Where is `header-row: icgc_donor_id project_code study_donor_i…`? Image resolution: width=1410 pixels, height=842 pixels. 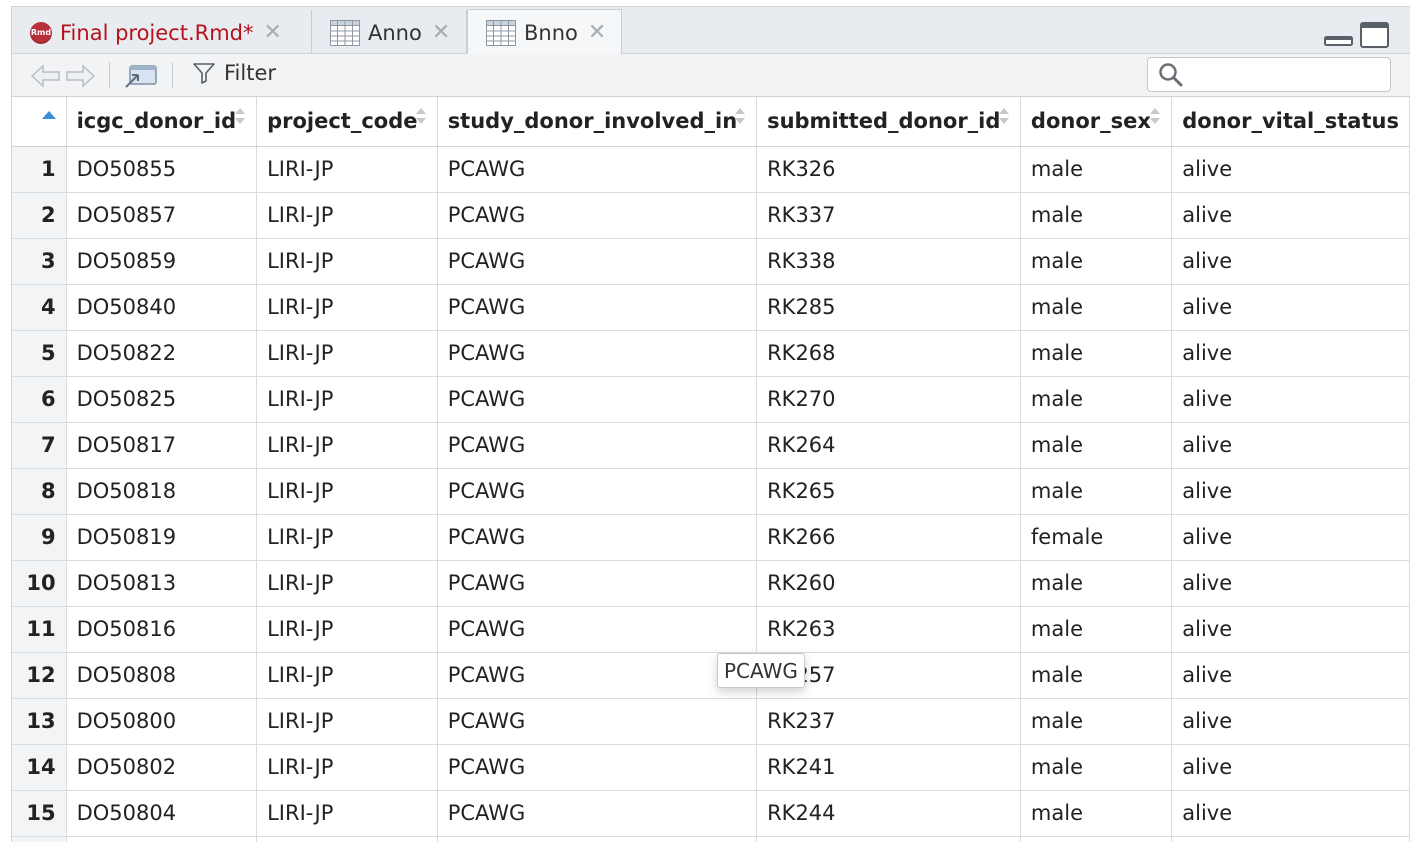
header-row: icgc_donor_id project_code study_donor_i… is located at coordinates (711, 122).